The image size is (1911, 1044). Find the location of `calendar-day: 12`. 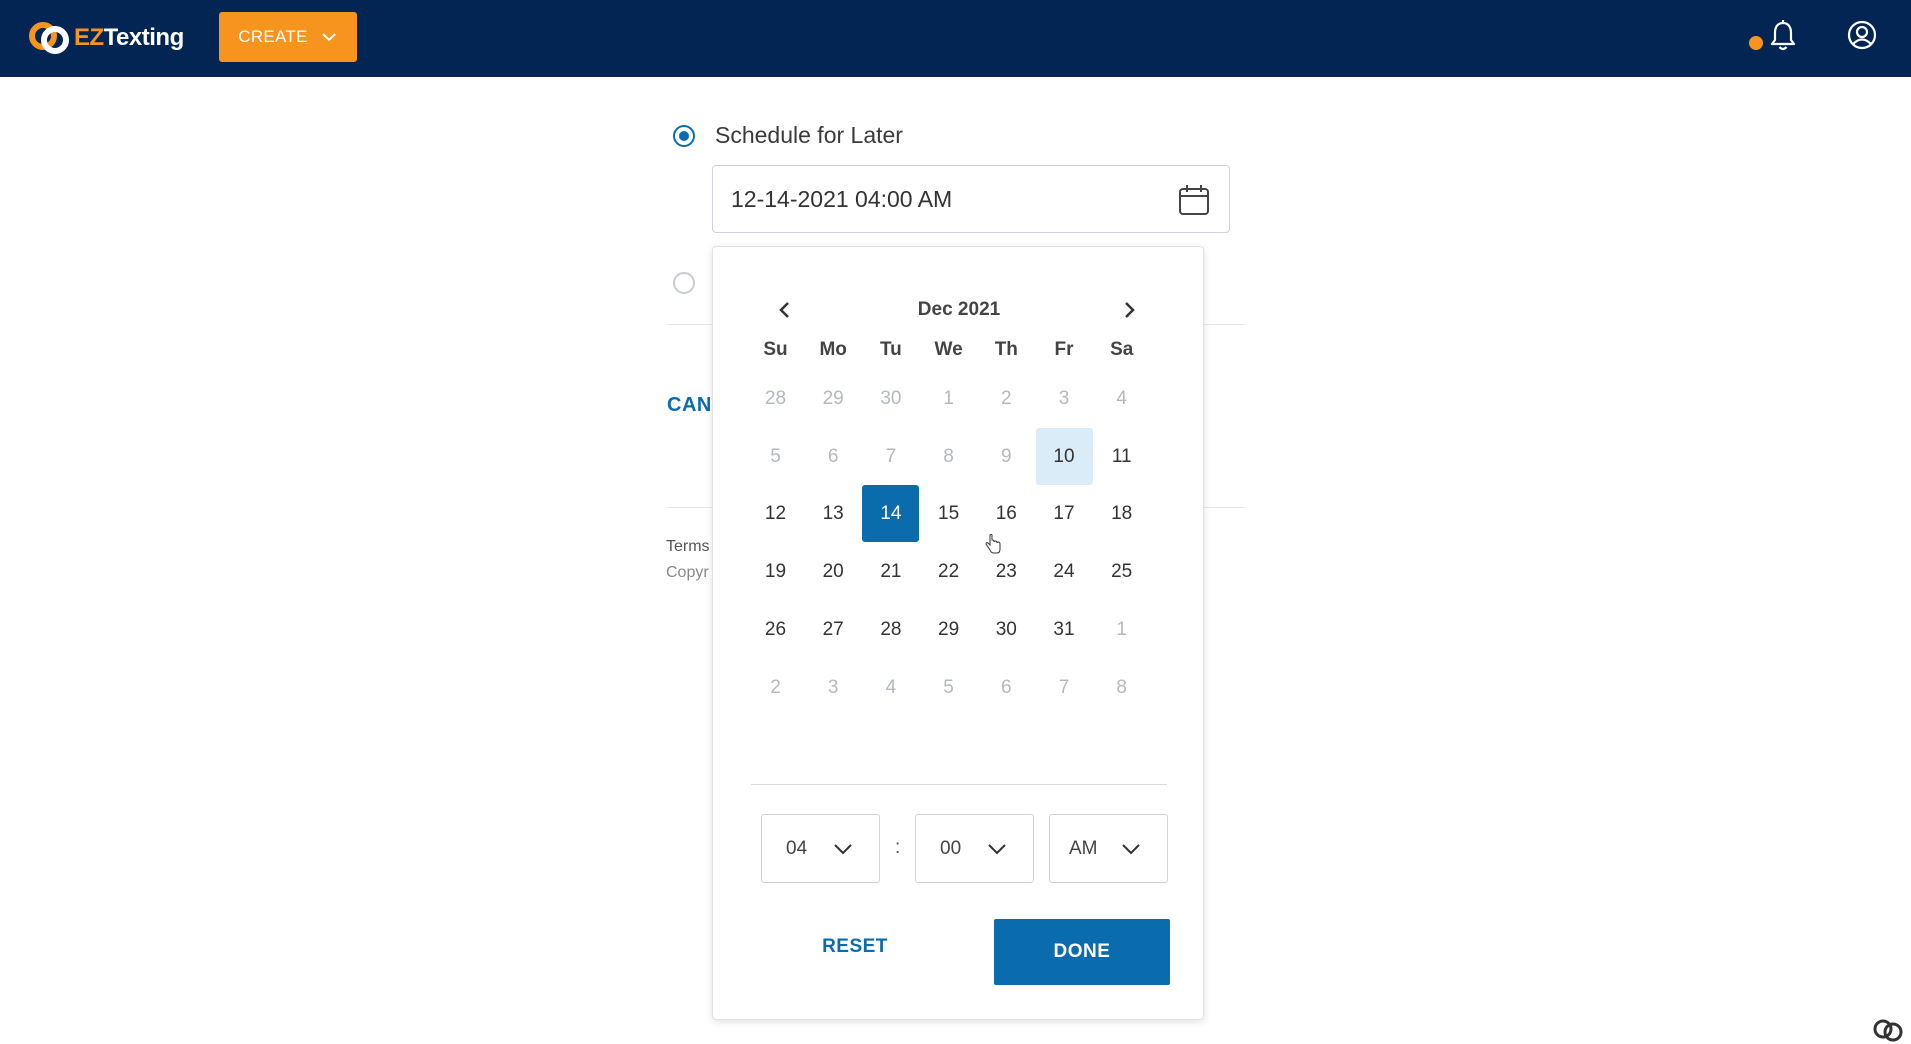

calendar-day: 12 is located at coordinates (775, 513).